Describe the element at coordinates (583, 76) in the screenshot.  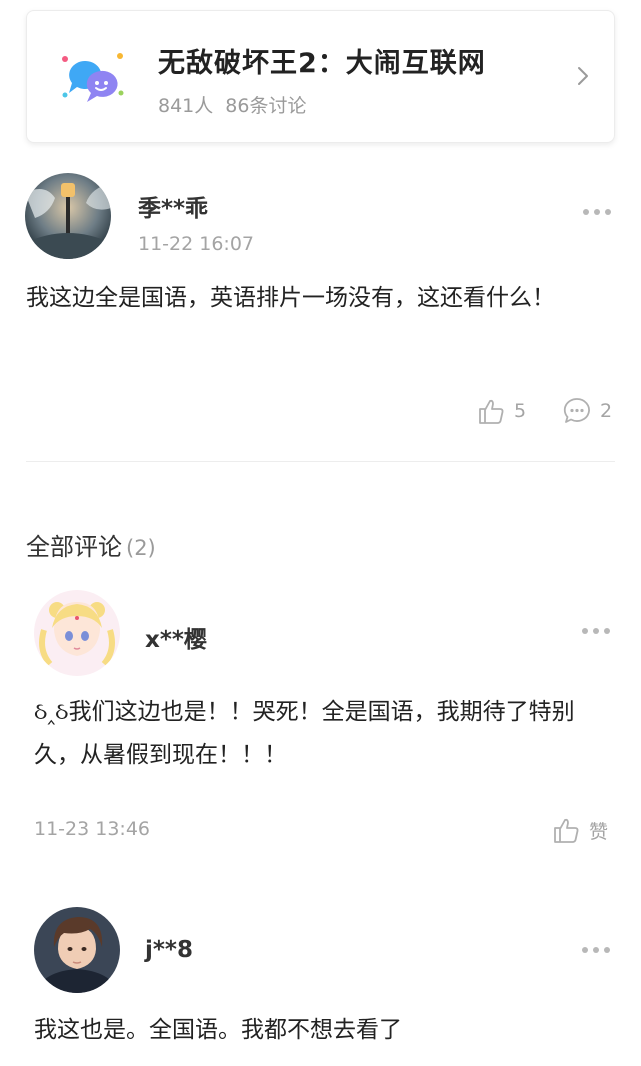
I see `chevron-right-icon` at that location.